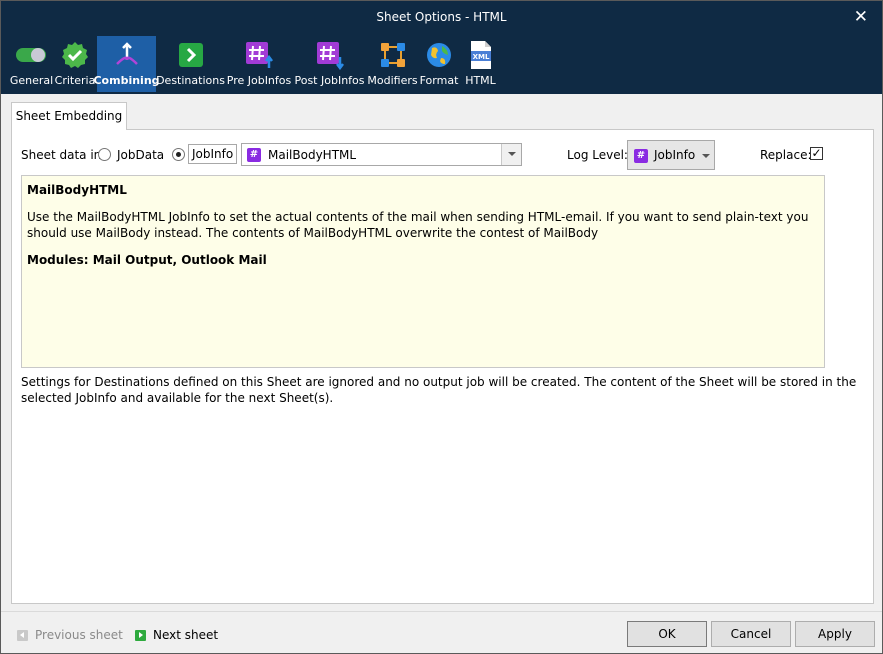 Image resolution: width=883 pixels, height=654 pixels. Describe the element at coordinates (69, 116) in the screenshot. I see `tab-sheet-embedding: Sheet Embedding` at that location.